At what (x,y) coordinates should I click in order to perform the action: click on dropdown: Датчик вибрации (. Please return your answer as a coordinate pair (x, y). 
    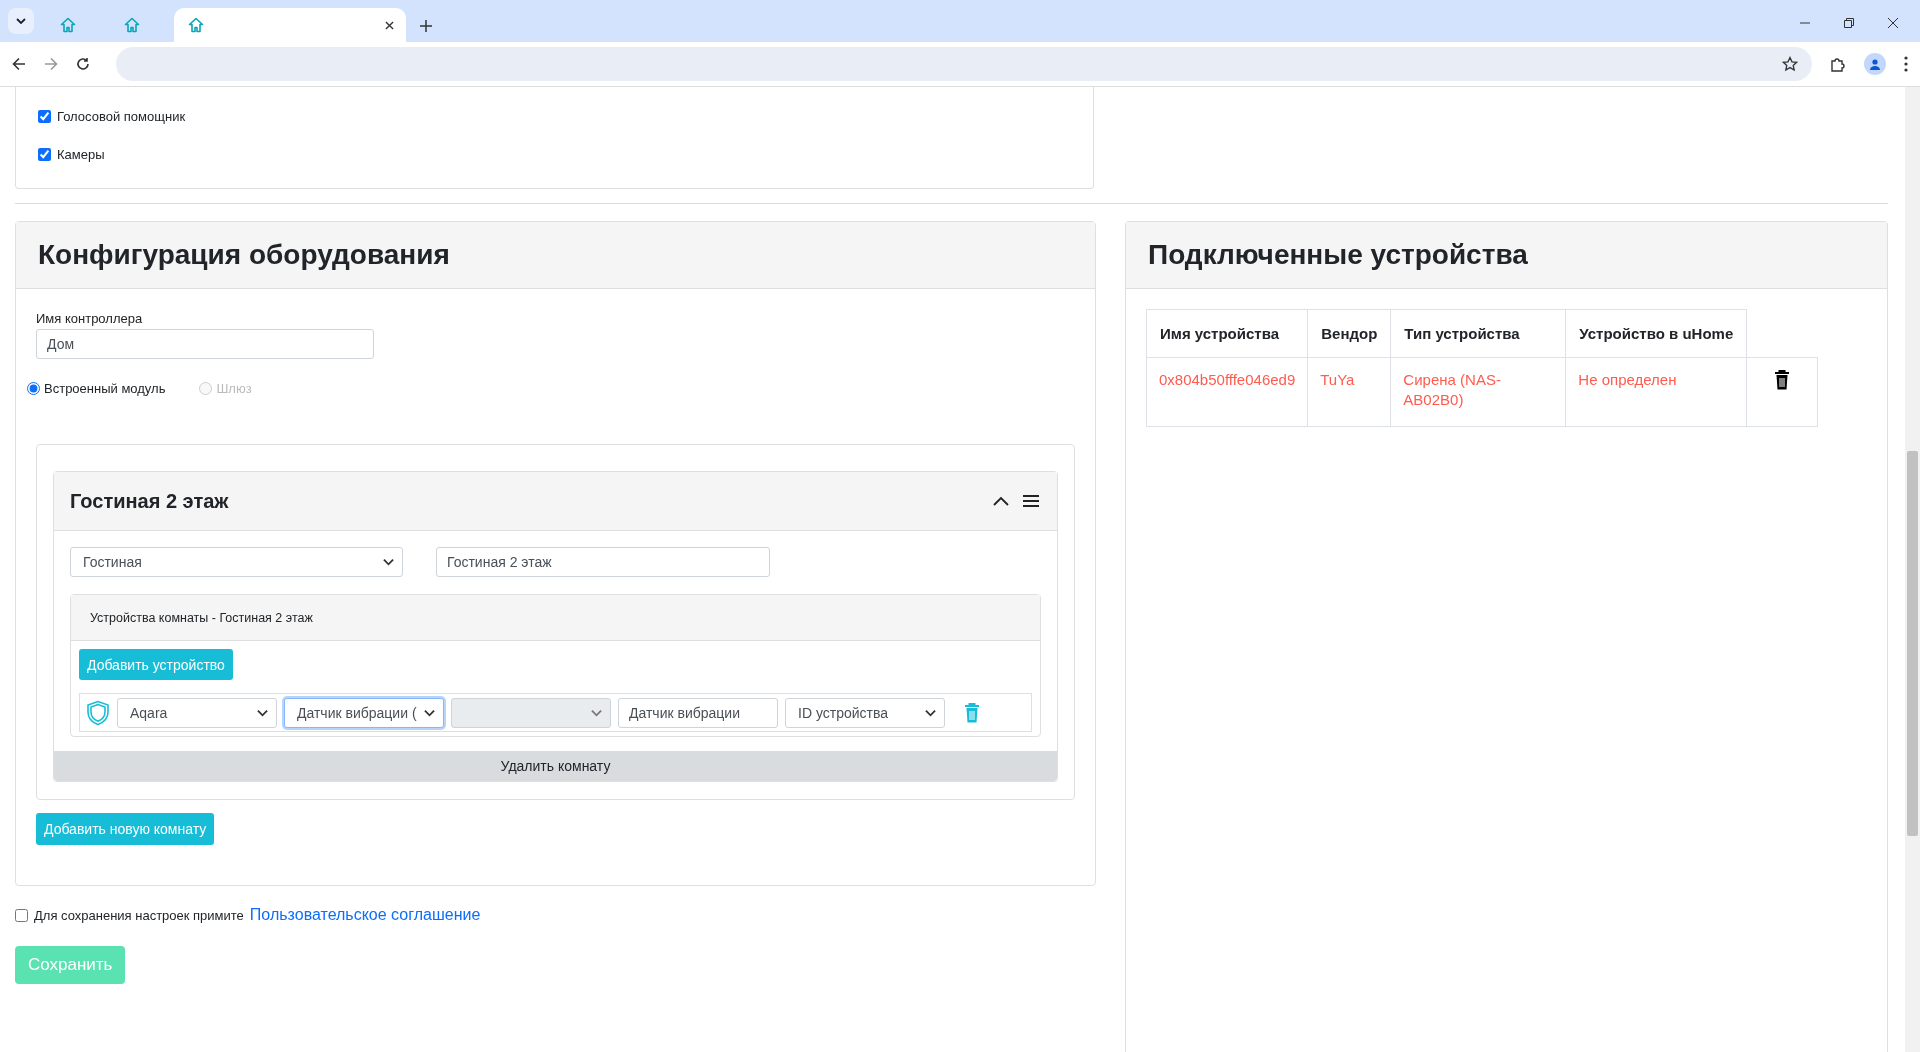
    Looking at the image, I should click on (364, 712).